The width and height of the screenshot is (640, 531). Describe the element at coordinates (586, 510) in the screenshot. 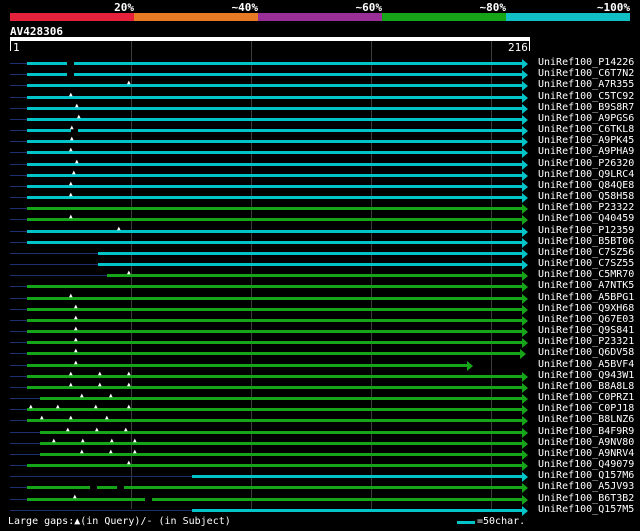

I see `hit-label: UniRef100_Q157M5` at that location.